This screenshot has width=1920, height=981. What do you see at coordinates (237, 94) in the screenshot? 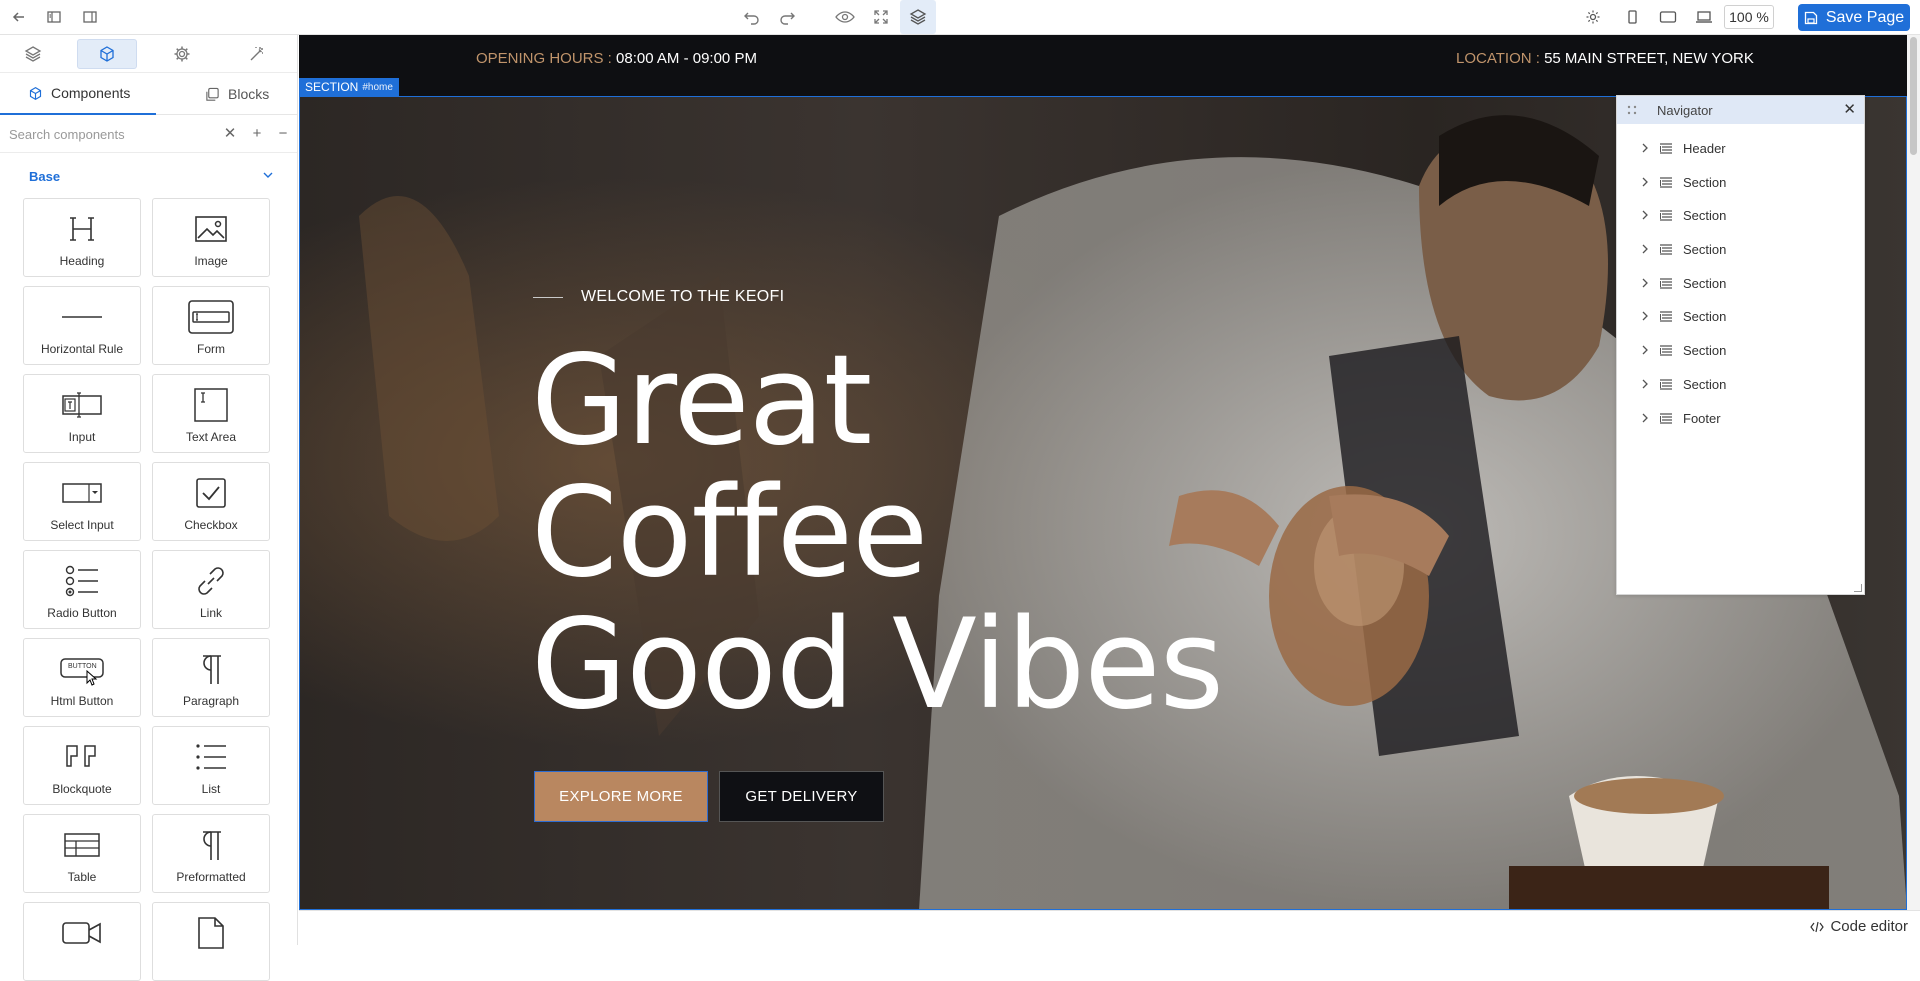
I see `subtab-blocks: Blocks` at bounding box center [237, 94].